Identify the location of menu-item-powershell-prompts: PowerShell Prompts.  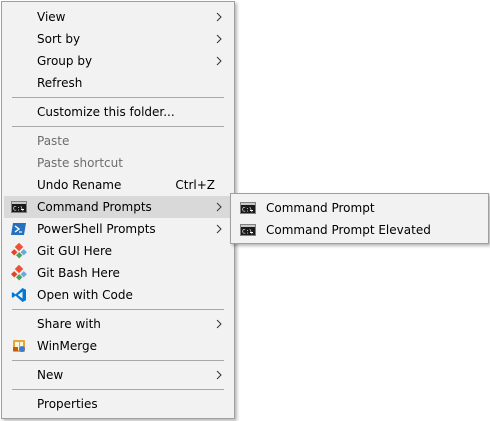
(118, 229).